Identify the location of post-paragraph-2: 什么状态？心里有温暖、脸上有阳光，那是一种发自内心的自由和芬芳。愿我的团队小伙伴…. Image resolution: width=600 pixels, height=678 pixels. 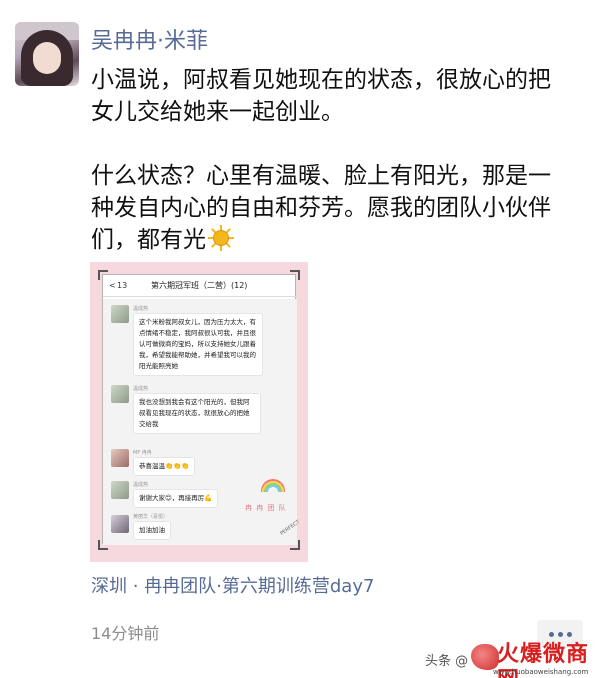
(331, 208).